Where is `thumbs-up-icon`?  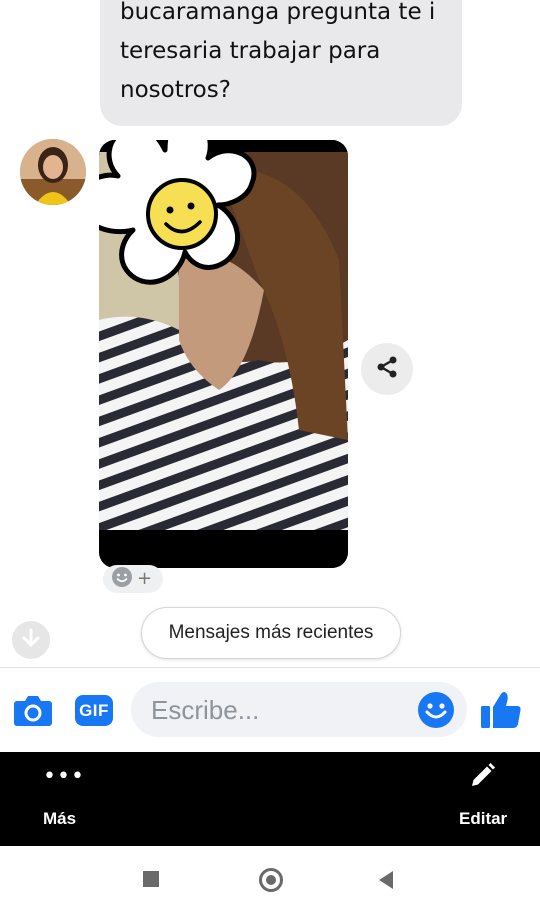 thumbs-up-icon is located at coordinates (501, 712).